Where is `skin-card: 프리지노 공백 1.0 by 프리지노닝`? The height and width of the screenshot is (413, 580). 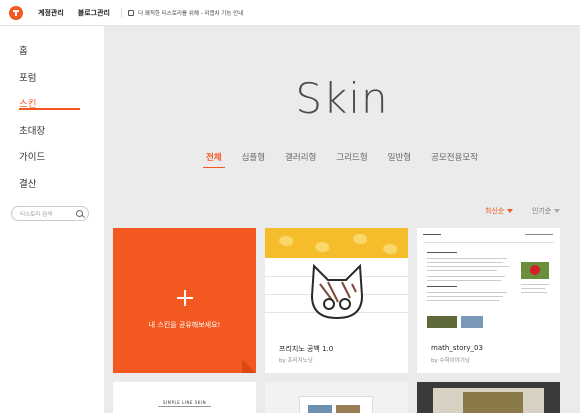 skin-card: 프리지노 공백 1.0 by 프리지노닝 is located at coordinates (336, 300).